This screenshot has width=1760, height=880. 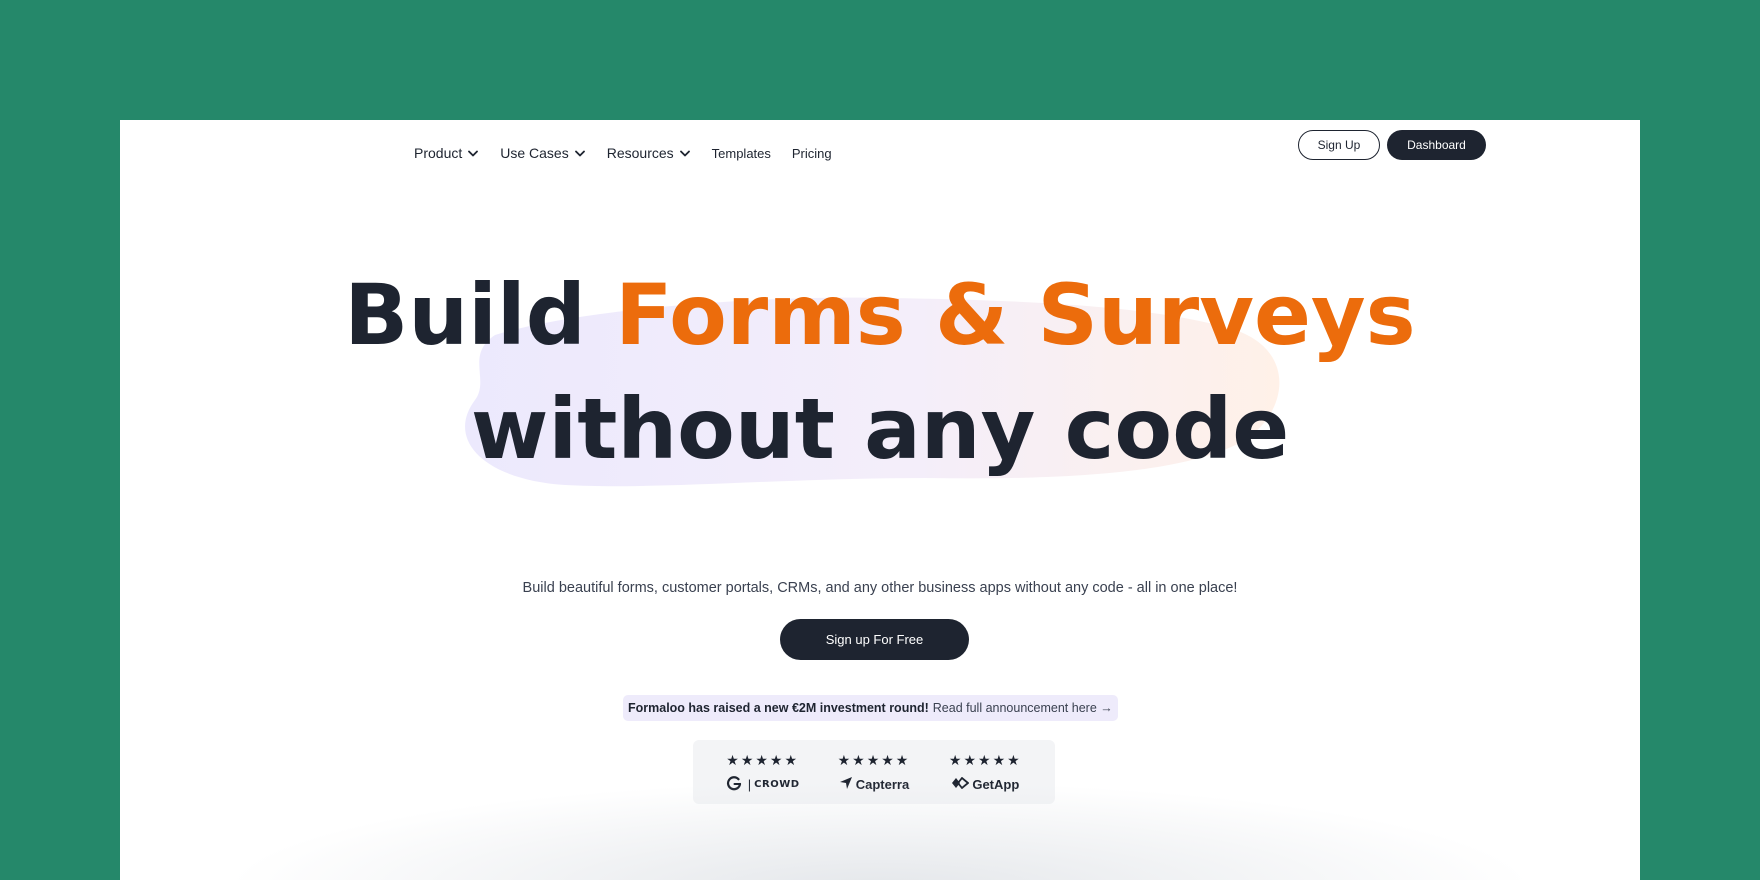 What do you see at coordinates (1015, 315) in the screenshot?
I see `hero-title-accent: Forms & Surveys` at bounding box center [1015, 315].